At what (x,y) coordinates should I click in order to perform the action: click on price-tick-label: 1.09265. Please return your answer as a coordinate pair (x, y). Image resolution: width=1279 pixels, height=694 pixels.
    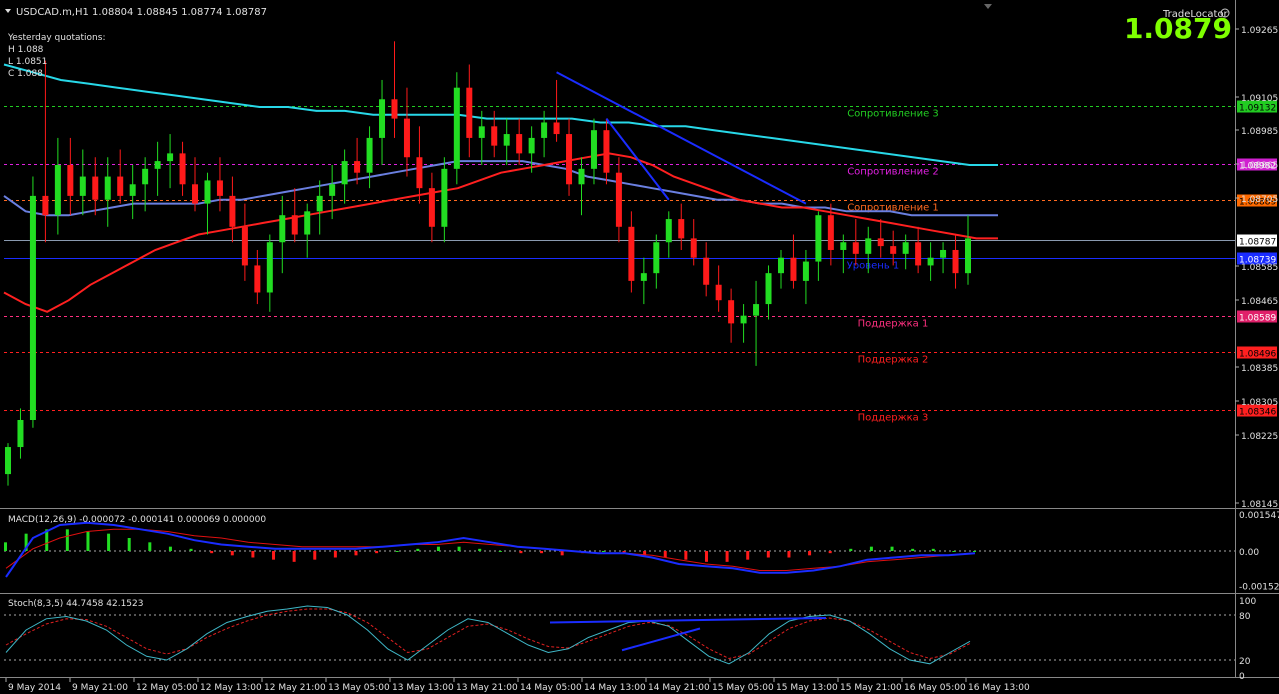
    Looking at the image, I should click on (1259, 31).